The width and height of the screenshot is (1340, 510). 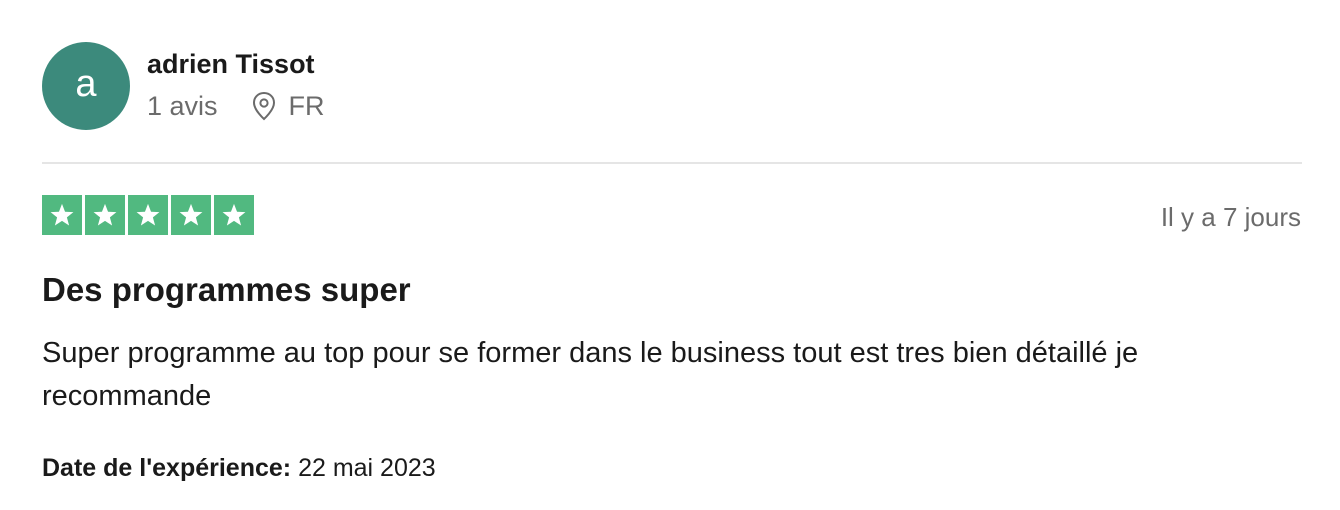 What do you see at coordinates (672, 163) in the screenshot?
I see `divider` at bounding box center [672, 163].